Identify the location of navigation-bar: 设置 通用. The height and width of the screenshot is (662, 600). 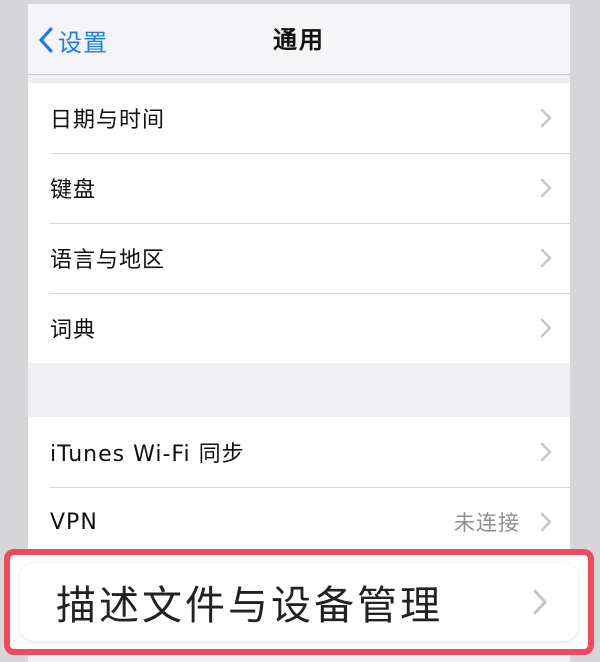
(299, 39).